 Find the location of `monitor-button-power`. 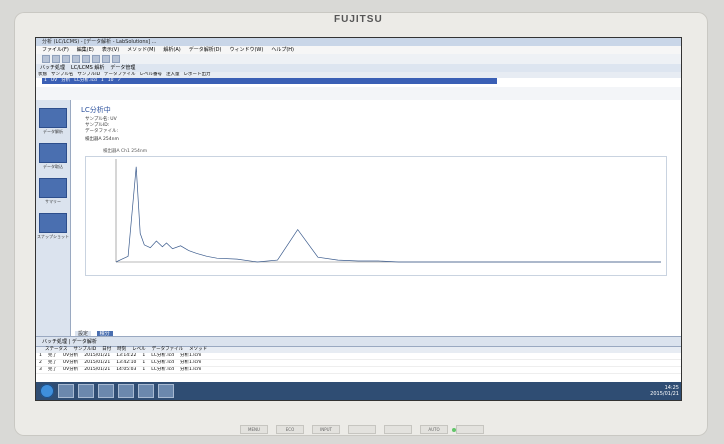

monitor-button-power is located at coordinates (470, 429).